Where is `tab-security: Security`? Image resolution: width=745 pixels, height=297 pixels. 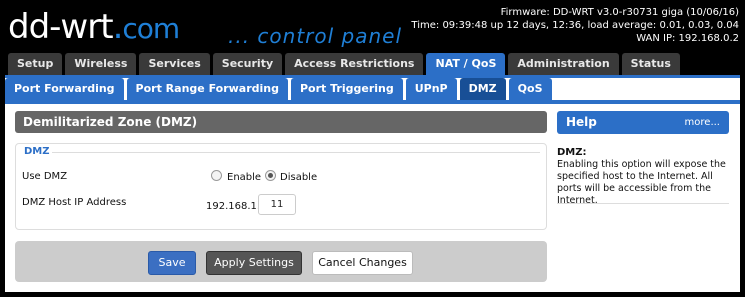
tab-security: Security is located at coordinates (247, 64).